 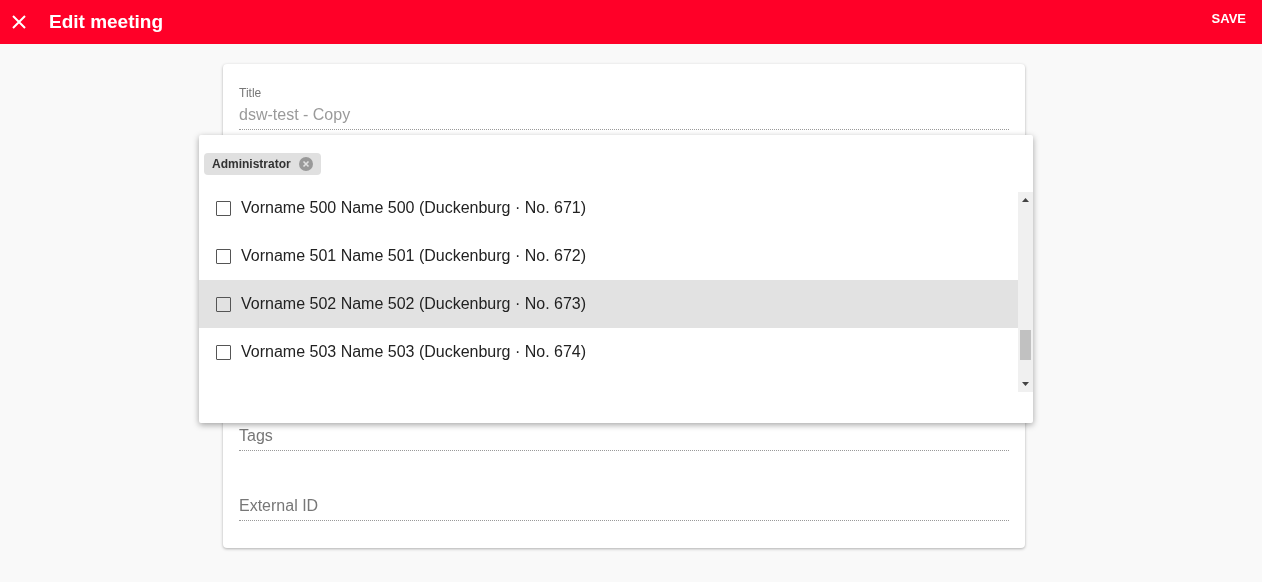 I want to click on option-label: Vorname 503 Name 503 (Duckenburg · No. 674), so click(x=414, y=352).